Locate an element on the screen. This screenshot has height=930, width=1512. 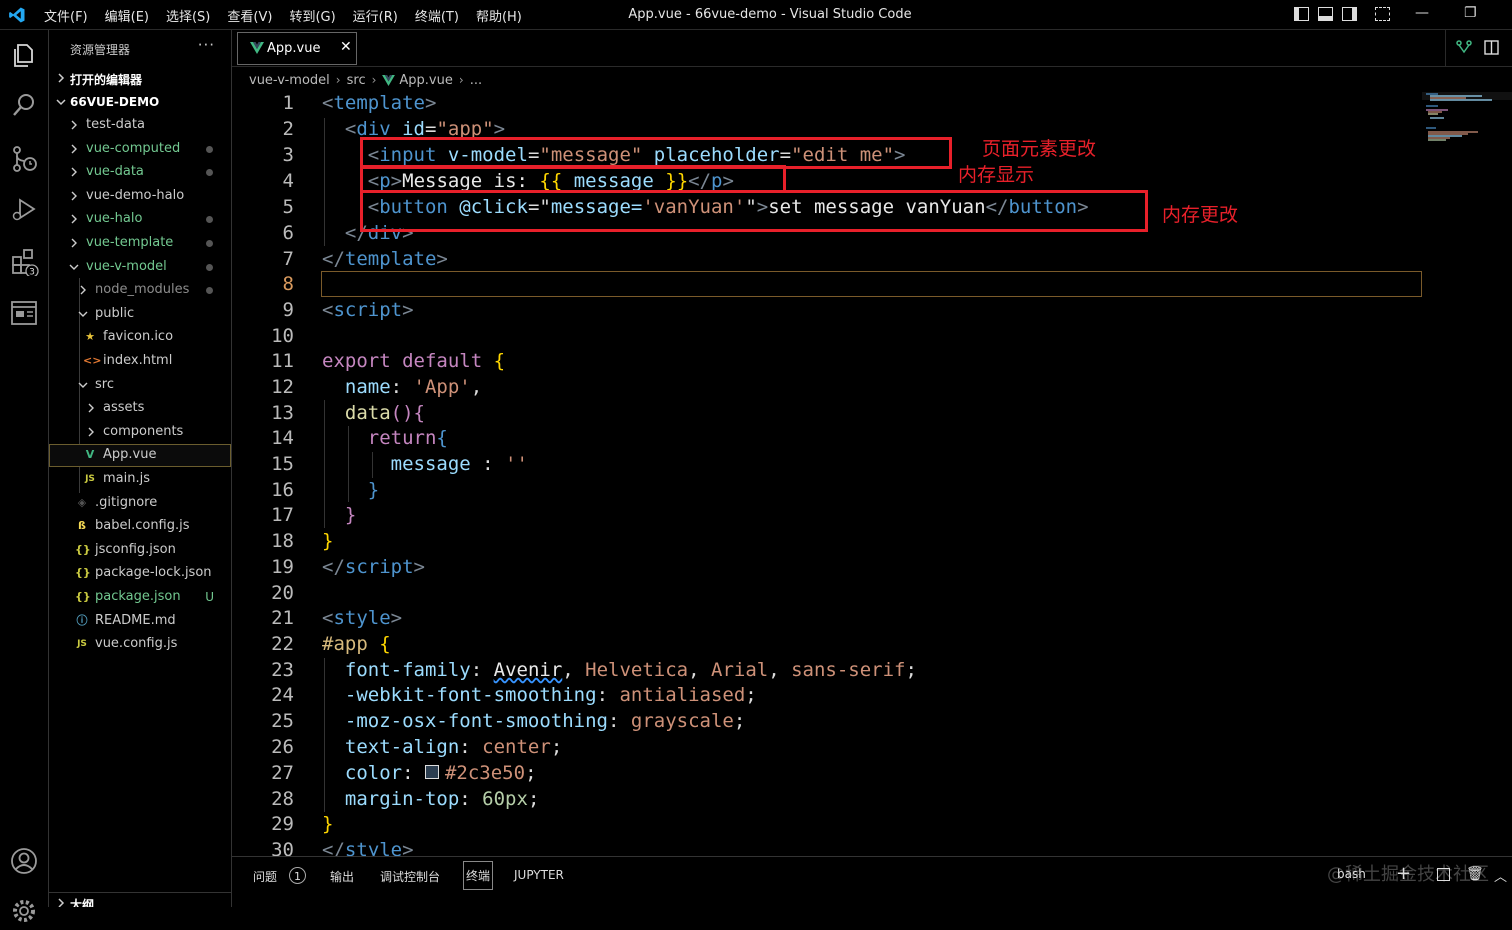
toggle-sidebar-icon is located at coordinates (1301, 14).